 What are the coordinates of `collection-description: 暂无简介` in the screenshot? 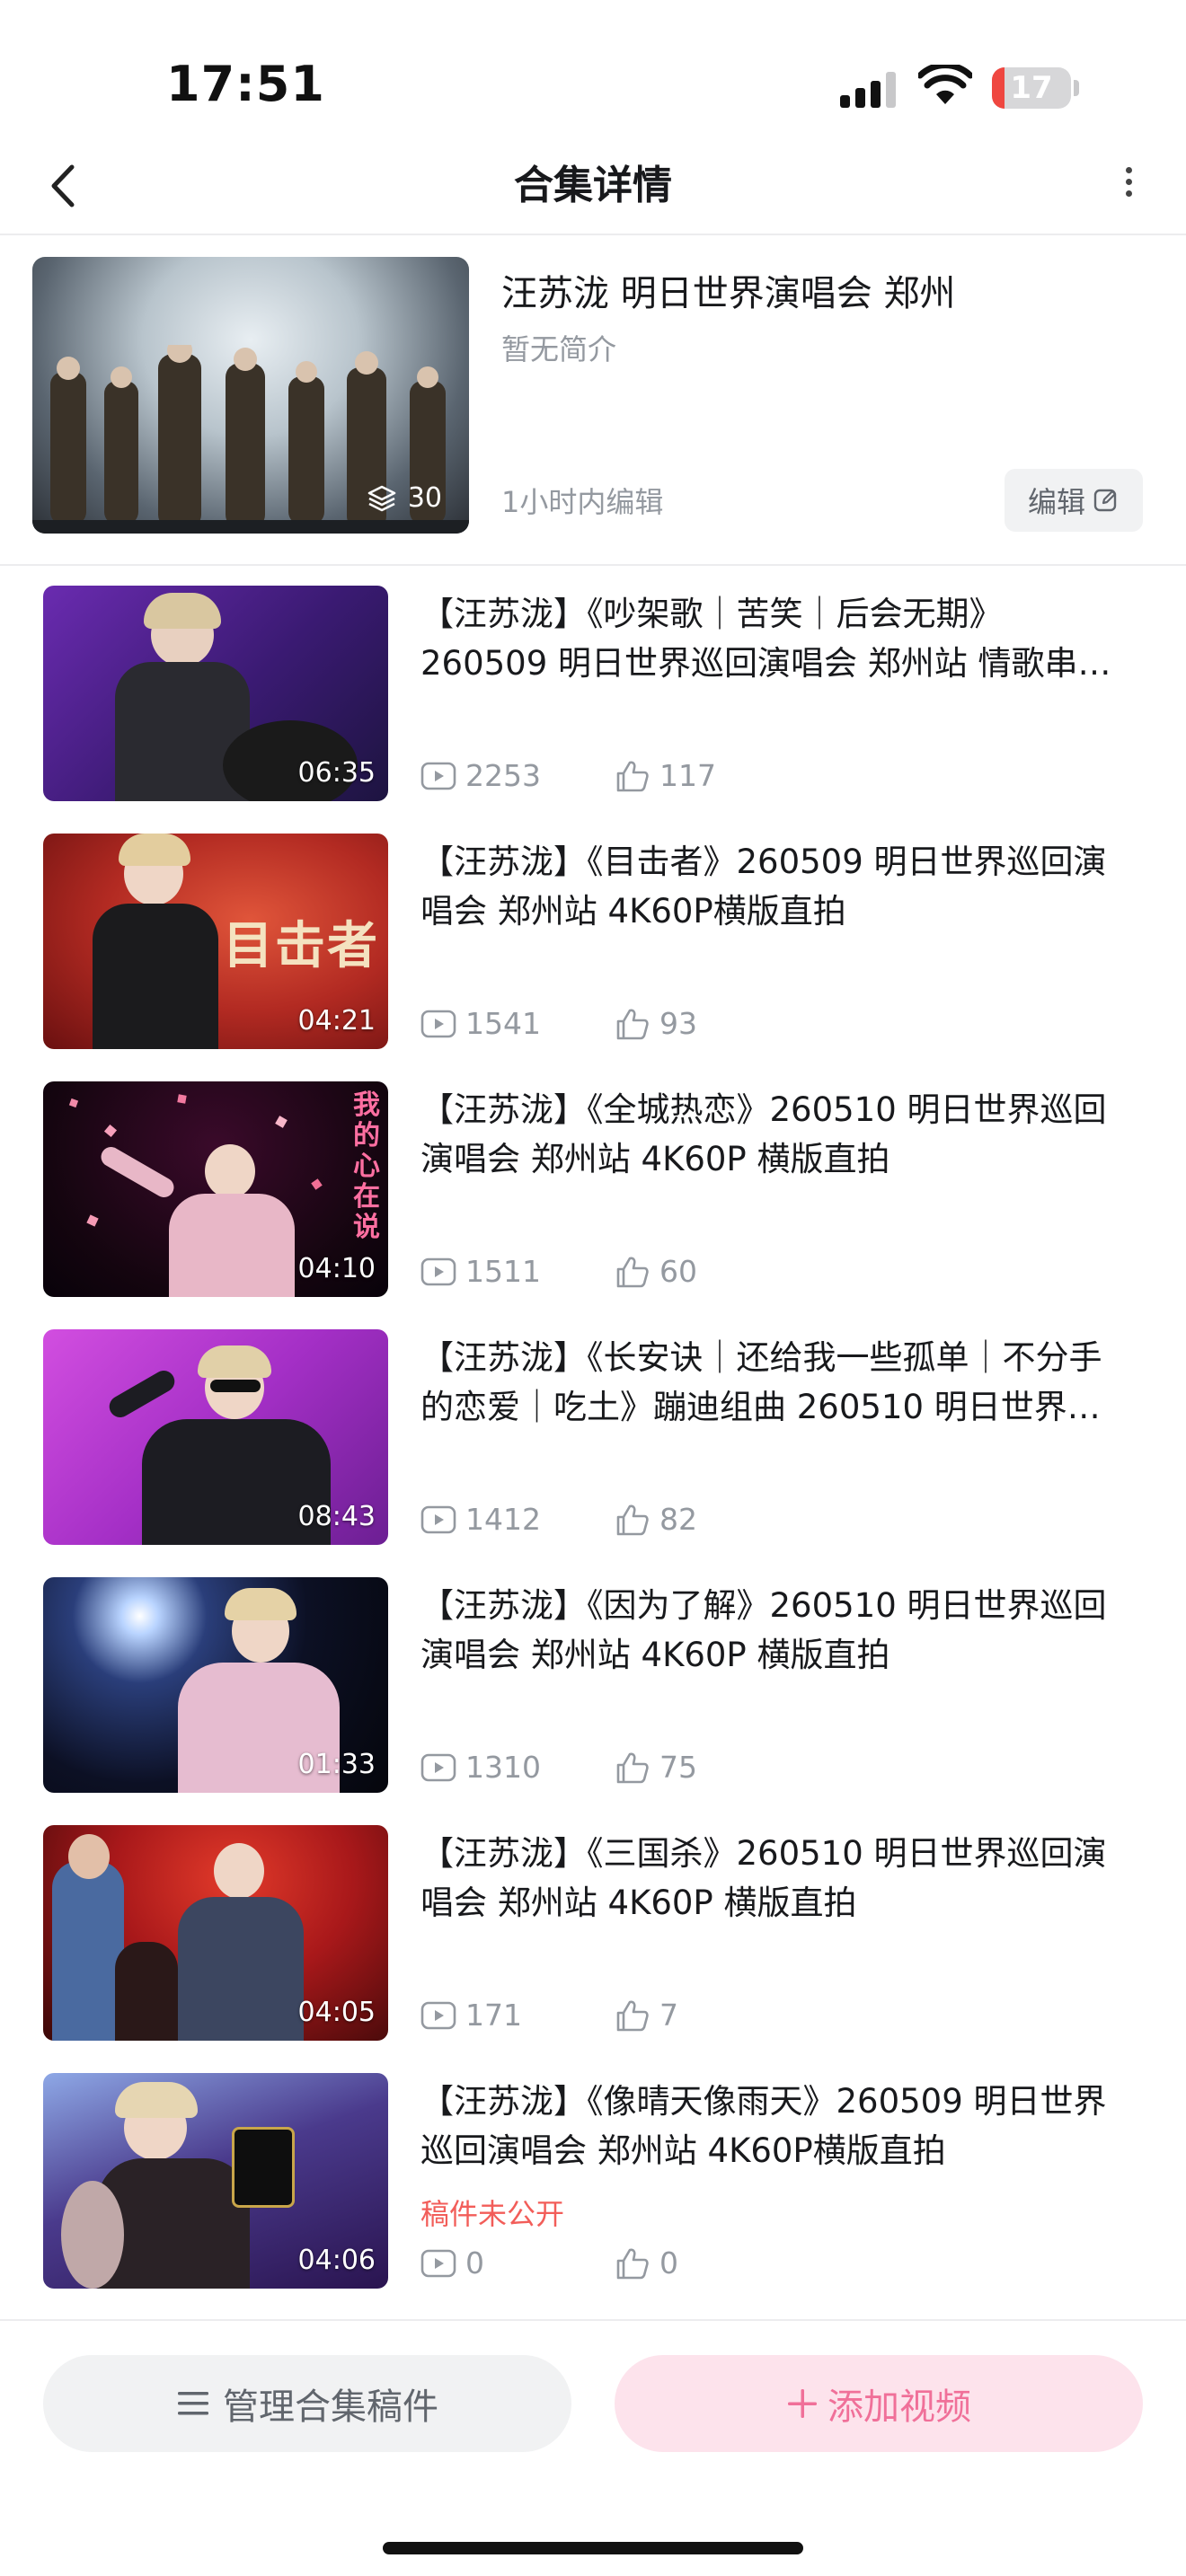 It's located at (559, 349).